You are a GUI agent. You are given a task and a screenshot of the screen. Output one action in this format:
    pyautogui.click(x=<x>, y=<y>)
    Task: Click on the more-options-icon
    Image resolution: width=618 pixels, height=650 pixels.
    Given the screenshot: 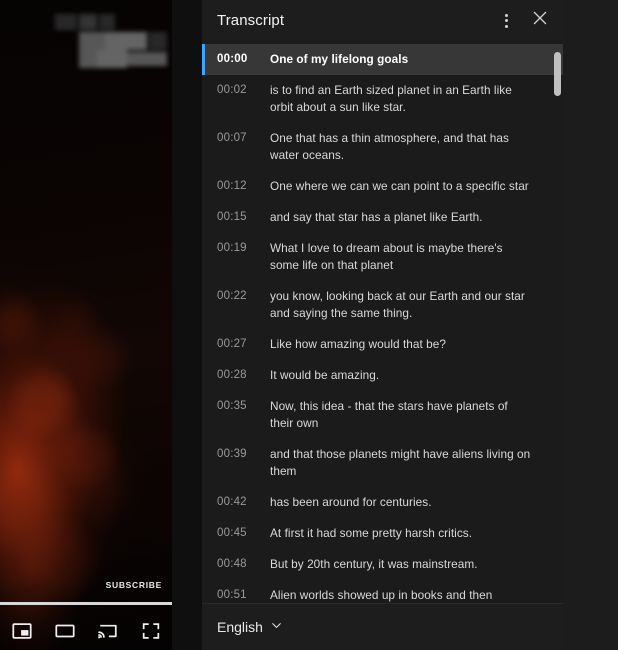 What is the action you would take?
    pyautogui.click(x=506, y=20)
    